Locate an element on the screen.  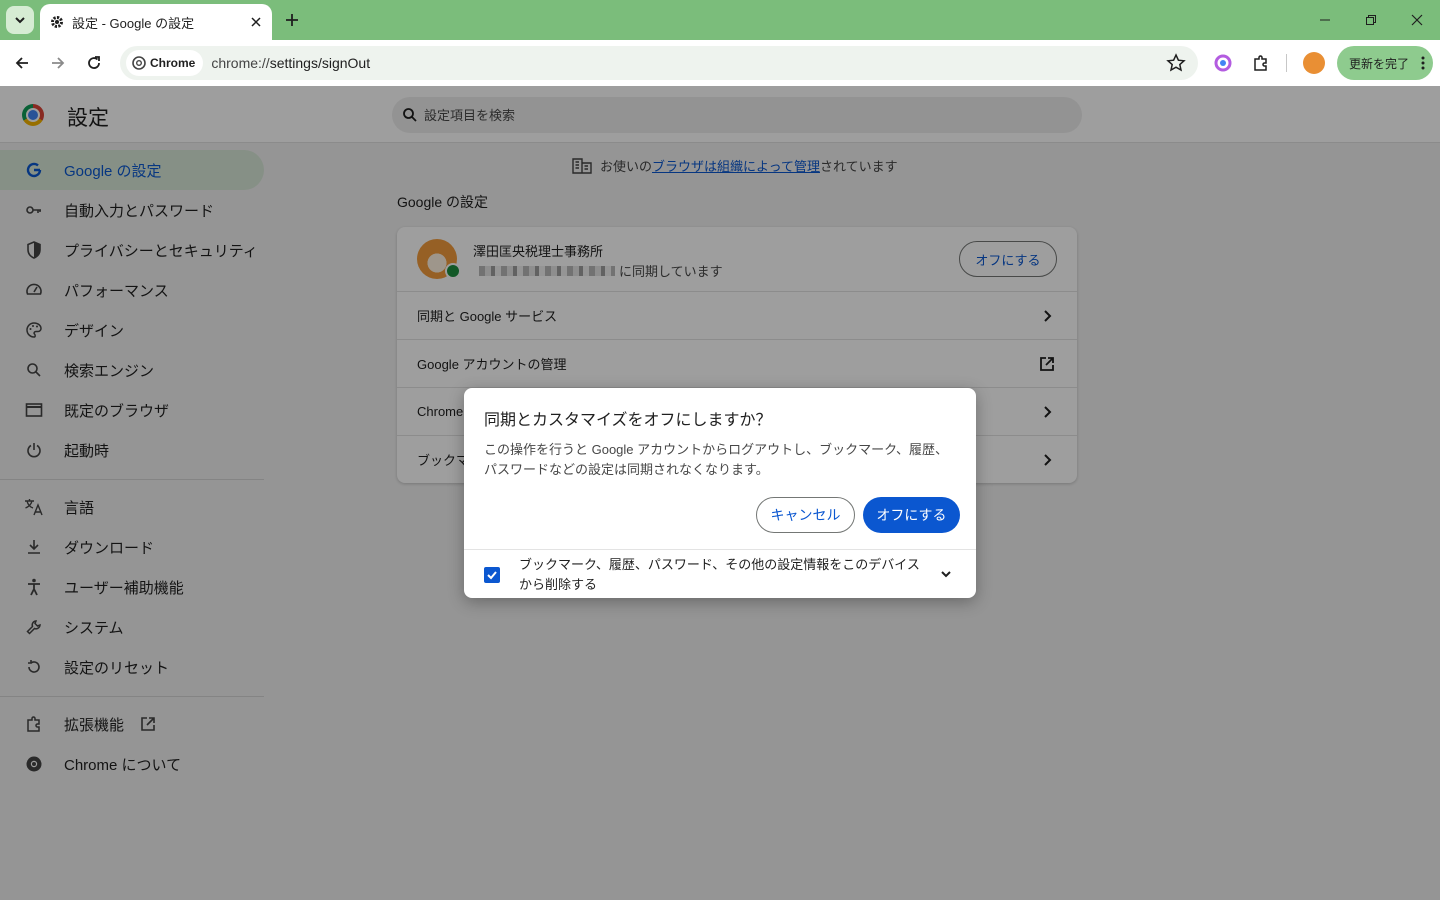
update-label: 更新を完了 is located at coordinates (1379, 63).